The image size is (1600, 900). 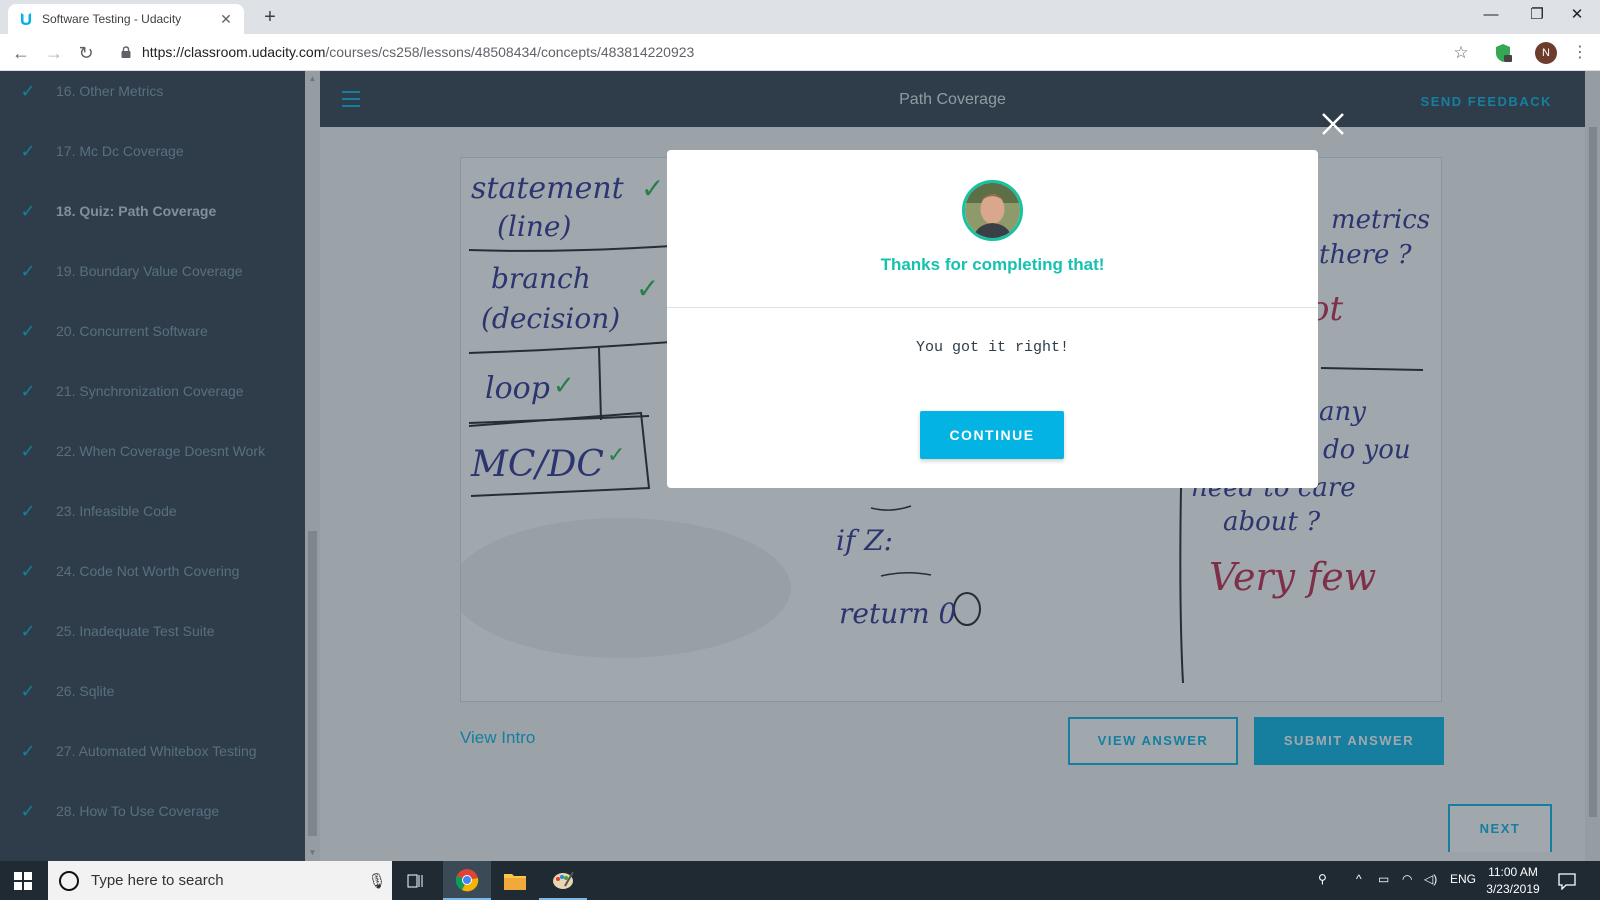 I want to click on browser-tabstrip: Software Testing - Udacity ✕ + — ❐ ✕, so click(x=800, y=17).